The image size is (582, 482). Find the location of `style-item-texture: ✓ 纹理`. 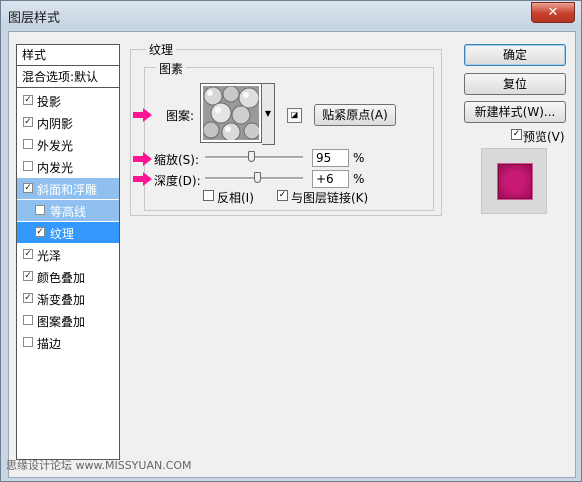

style-item-texture: ✓ 纹理 is located at coordinates (68, 232).